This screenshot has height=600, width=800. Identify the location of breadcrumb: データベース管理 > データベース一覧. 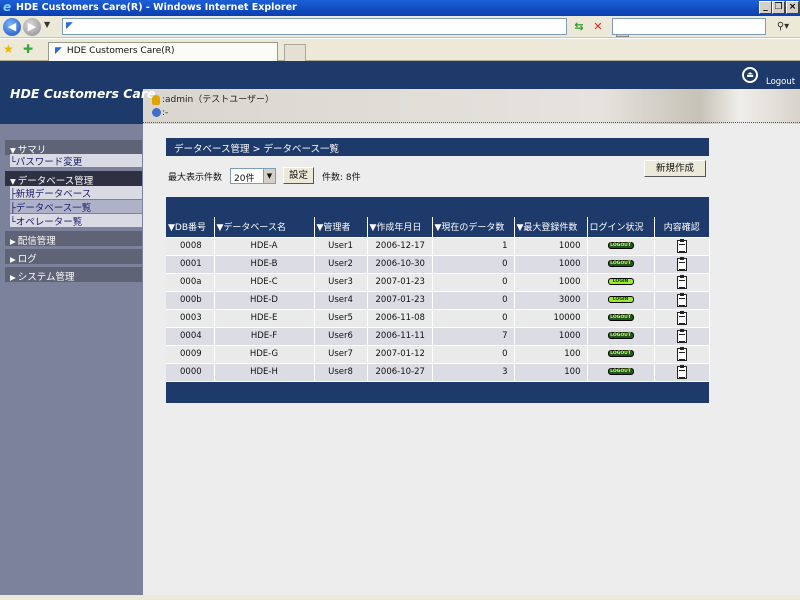
(437, 147).